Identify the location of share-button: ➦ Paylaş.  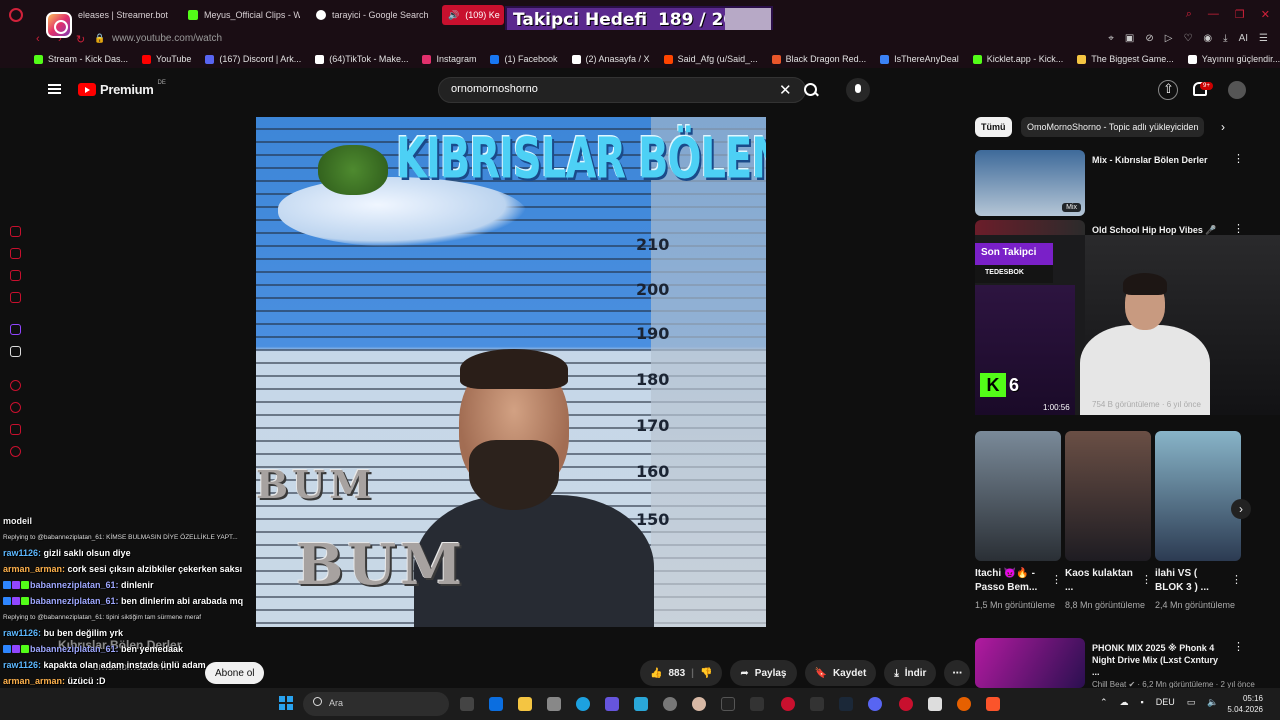
(763, 673).